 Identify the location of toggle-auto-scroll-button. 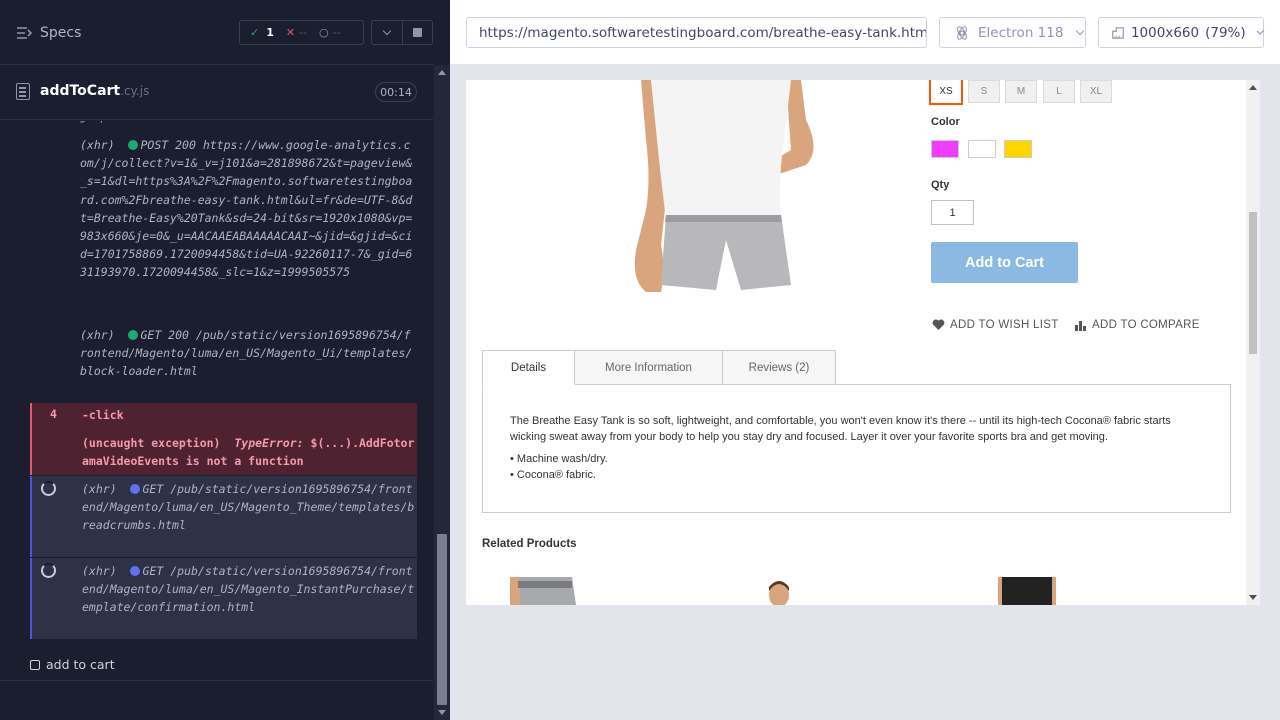
(387, 32).